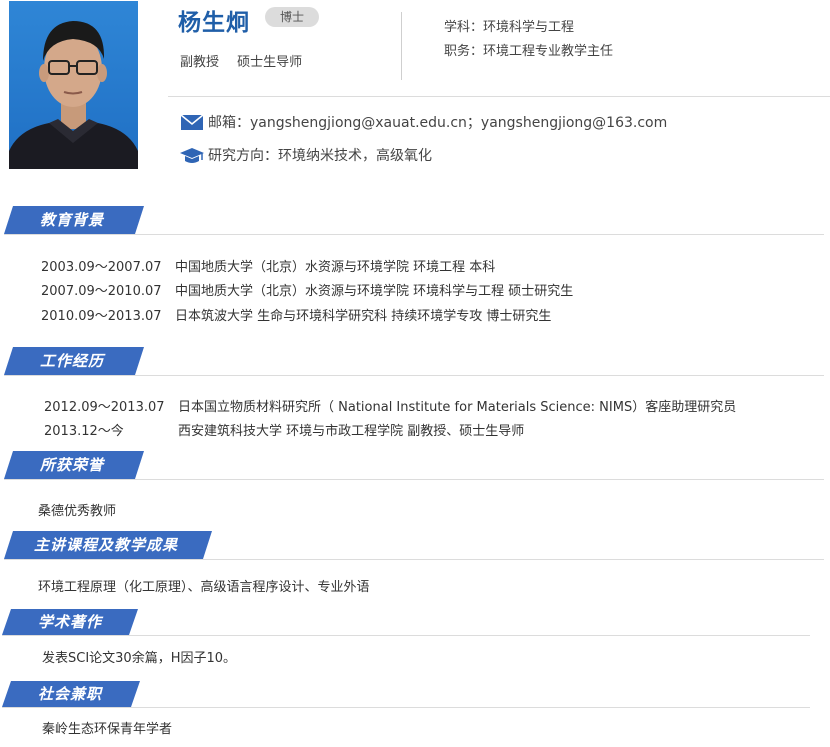 This screenshot has height=747, width=830. I want to click on service-text: 秦岭生态环保青年学者, so click(107, 729).